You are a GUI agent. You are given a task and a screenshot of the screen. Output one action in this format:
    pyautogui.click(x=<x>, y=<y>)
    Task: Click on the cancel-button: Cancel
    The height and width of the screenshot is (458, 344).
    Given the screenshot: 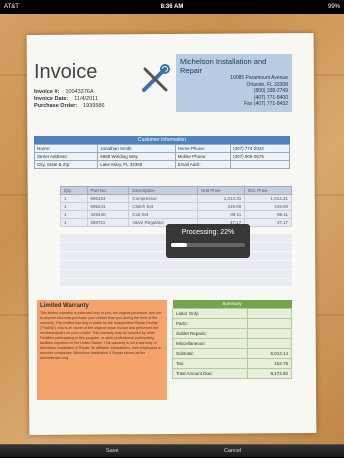 What is the action you would take?
    pyautogui.click(x=232, y=451)
    